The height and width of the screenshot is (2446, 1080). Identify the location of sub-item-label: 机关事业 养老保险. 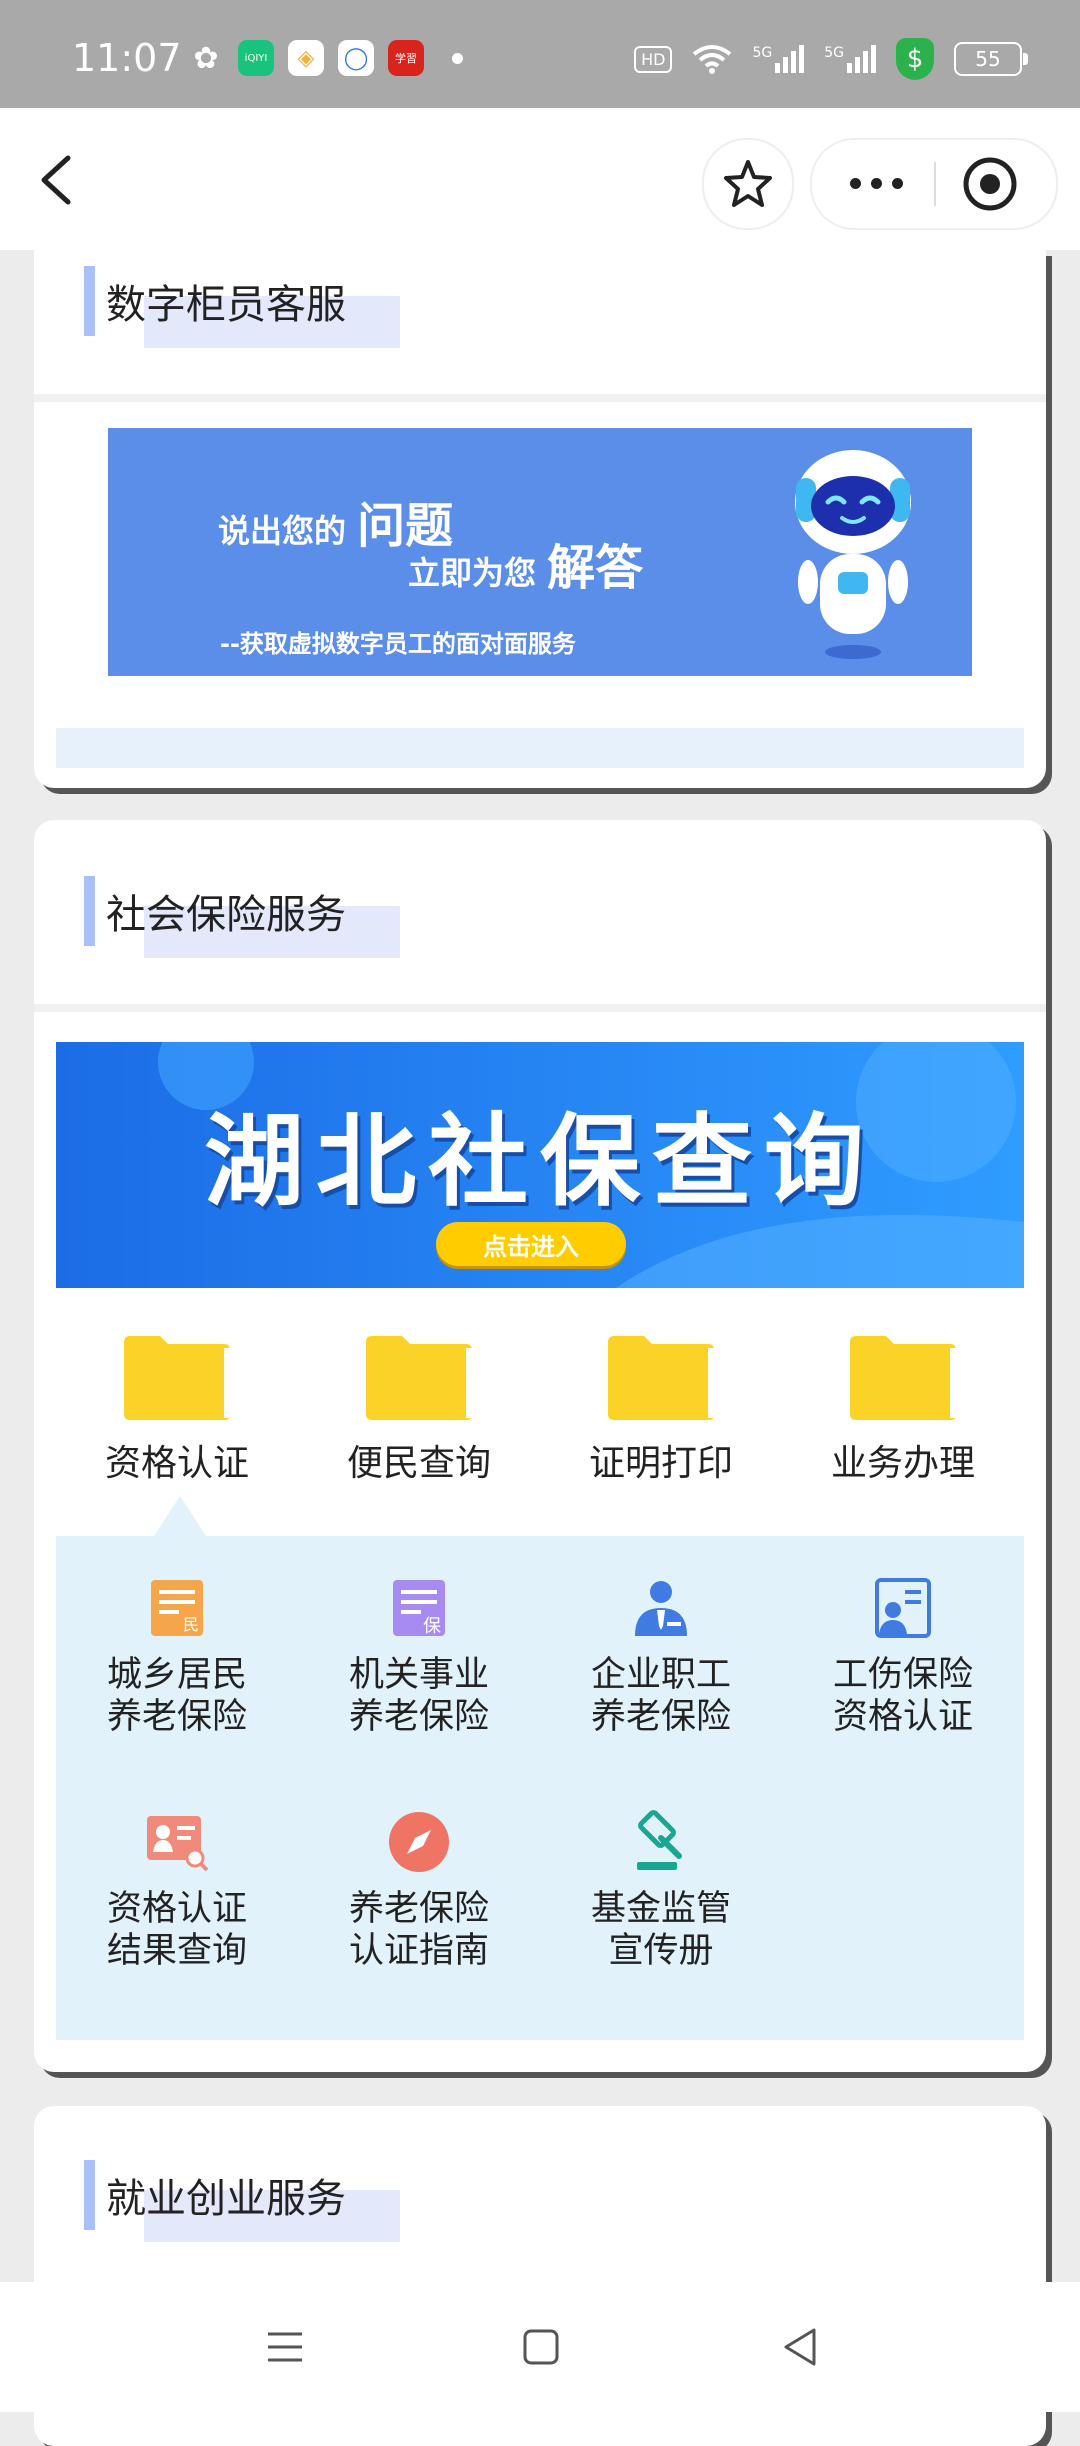
(418, 1696).